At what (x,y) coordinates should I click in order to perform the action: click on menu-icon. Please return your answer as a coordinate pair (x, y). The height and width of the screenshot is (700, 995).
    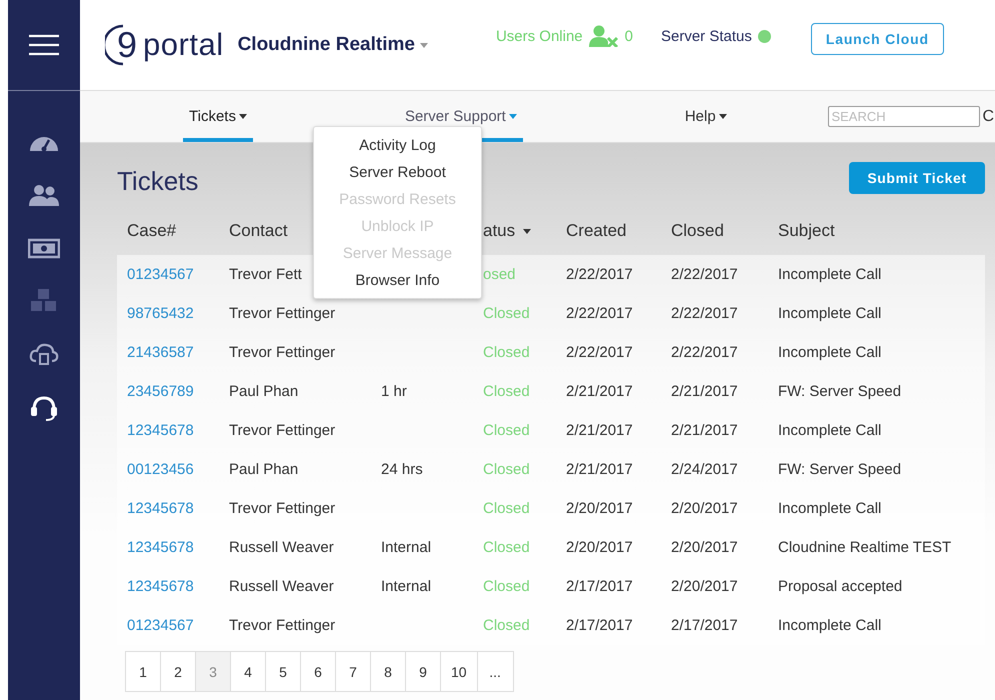
    Looking at the image, I should click on (44, 45).